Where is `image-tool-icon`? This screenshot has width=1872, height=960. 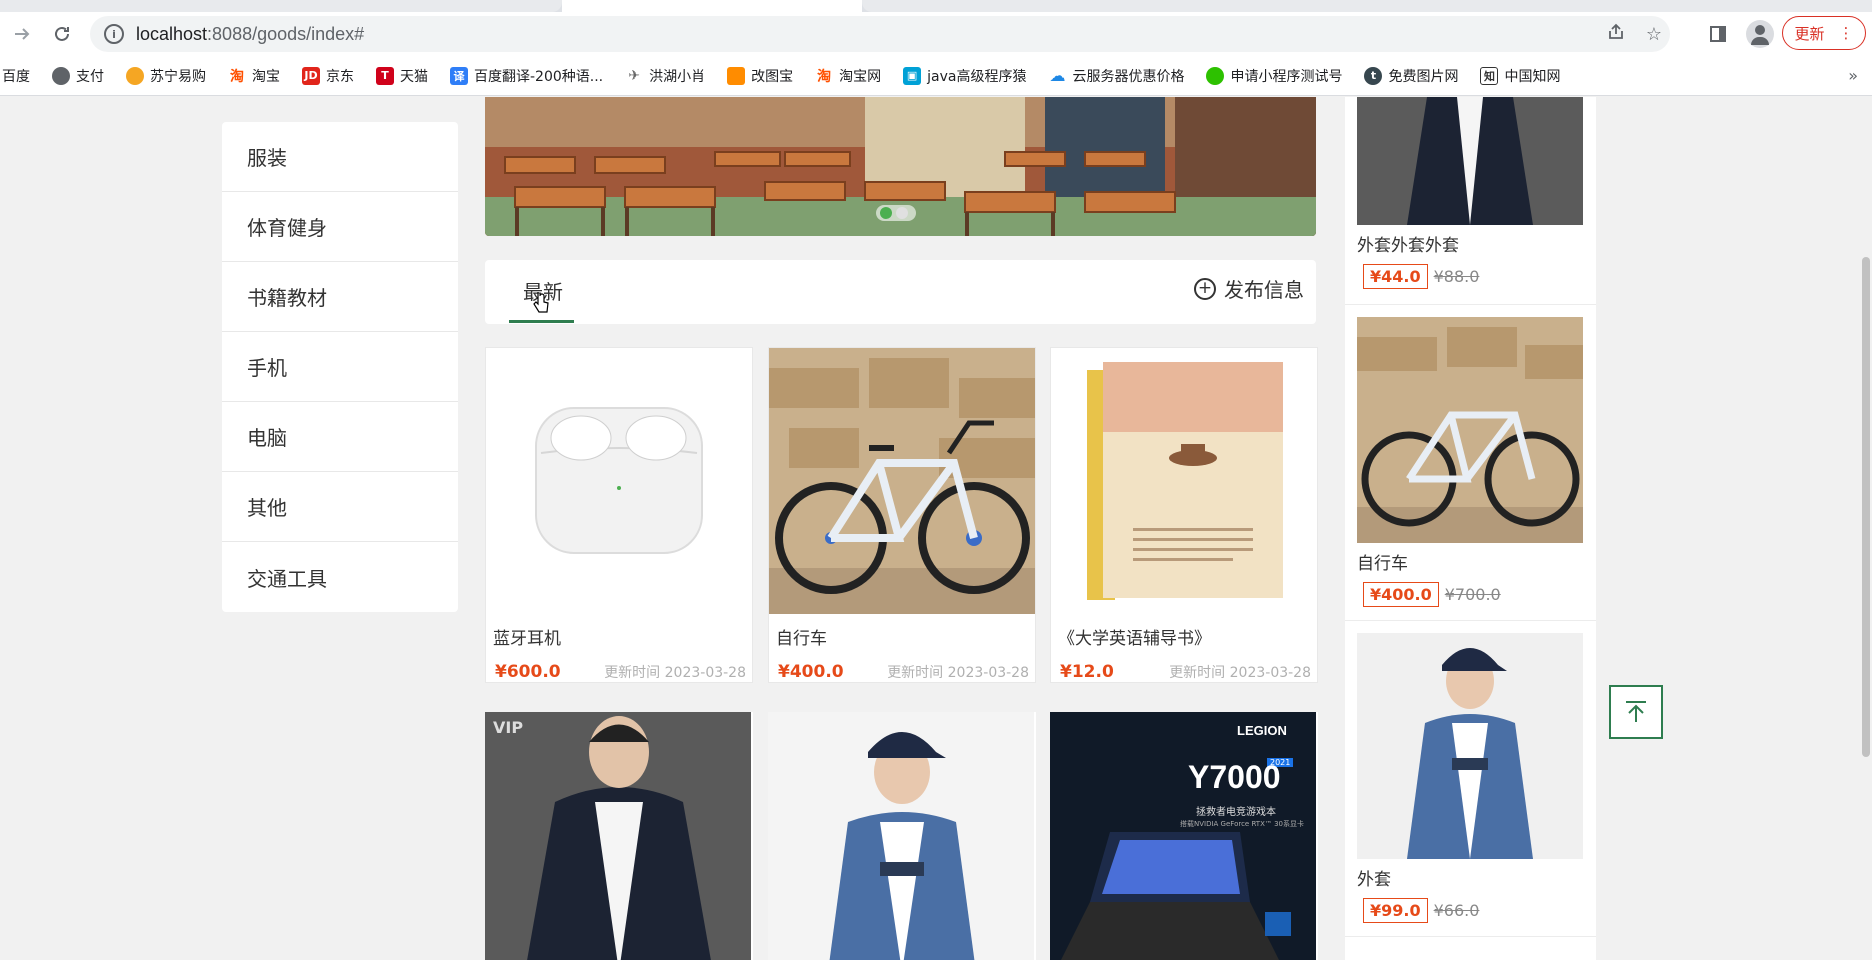 image-tool-icon is located at coordinates (736, 75).